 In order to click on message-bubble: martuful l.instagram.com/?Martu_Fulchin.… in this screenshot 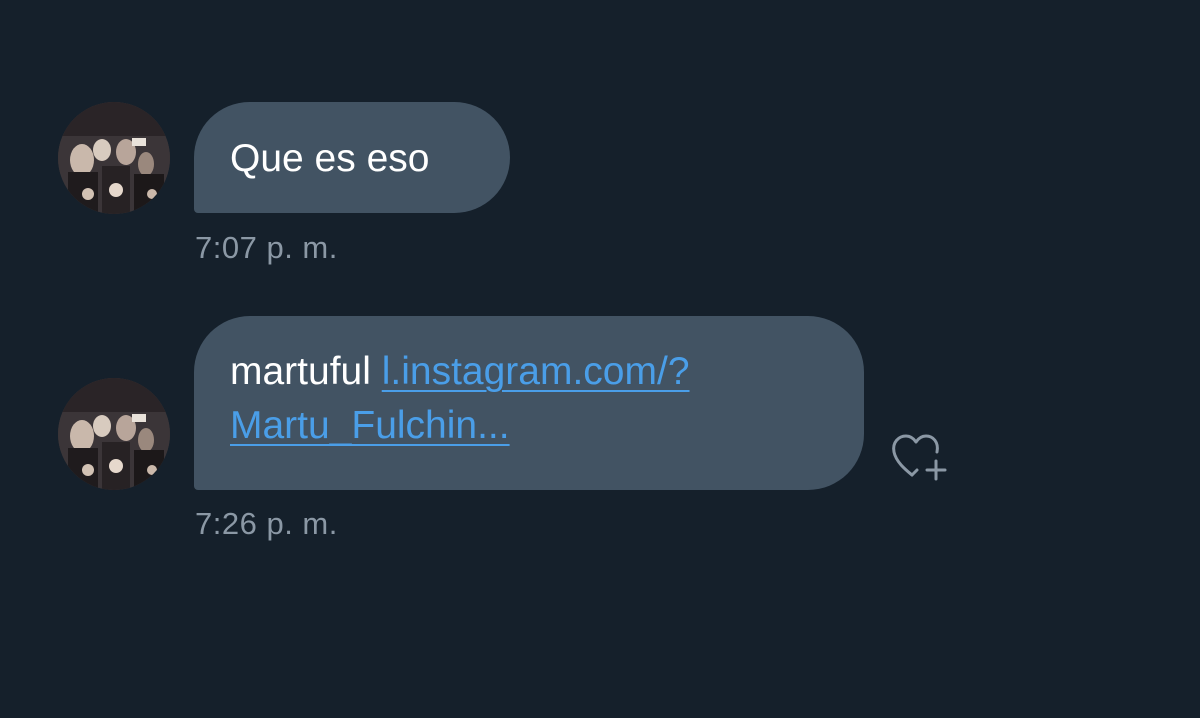, I will do `click(529, 403)`.